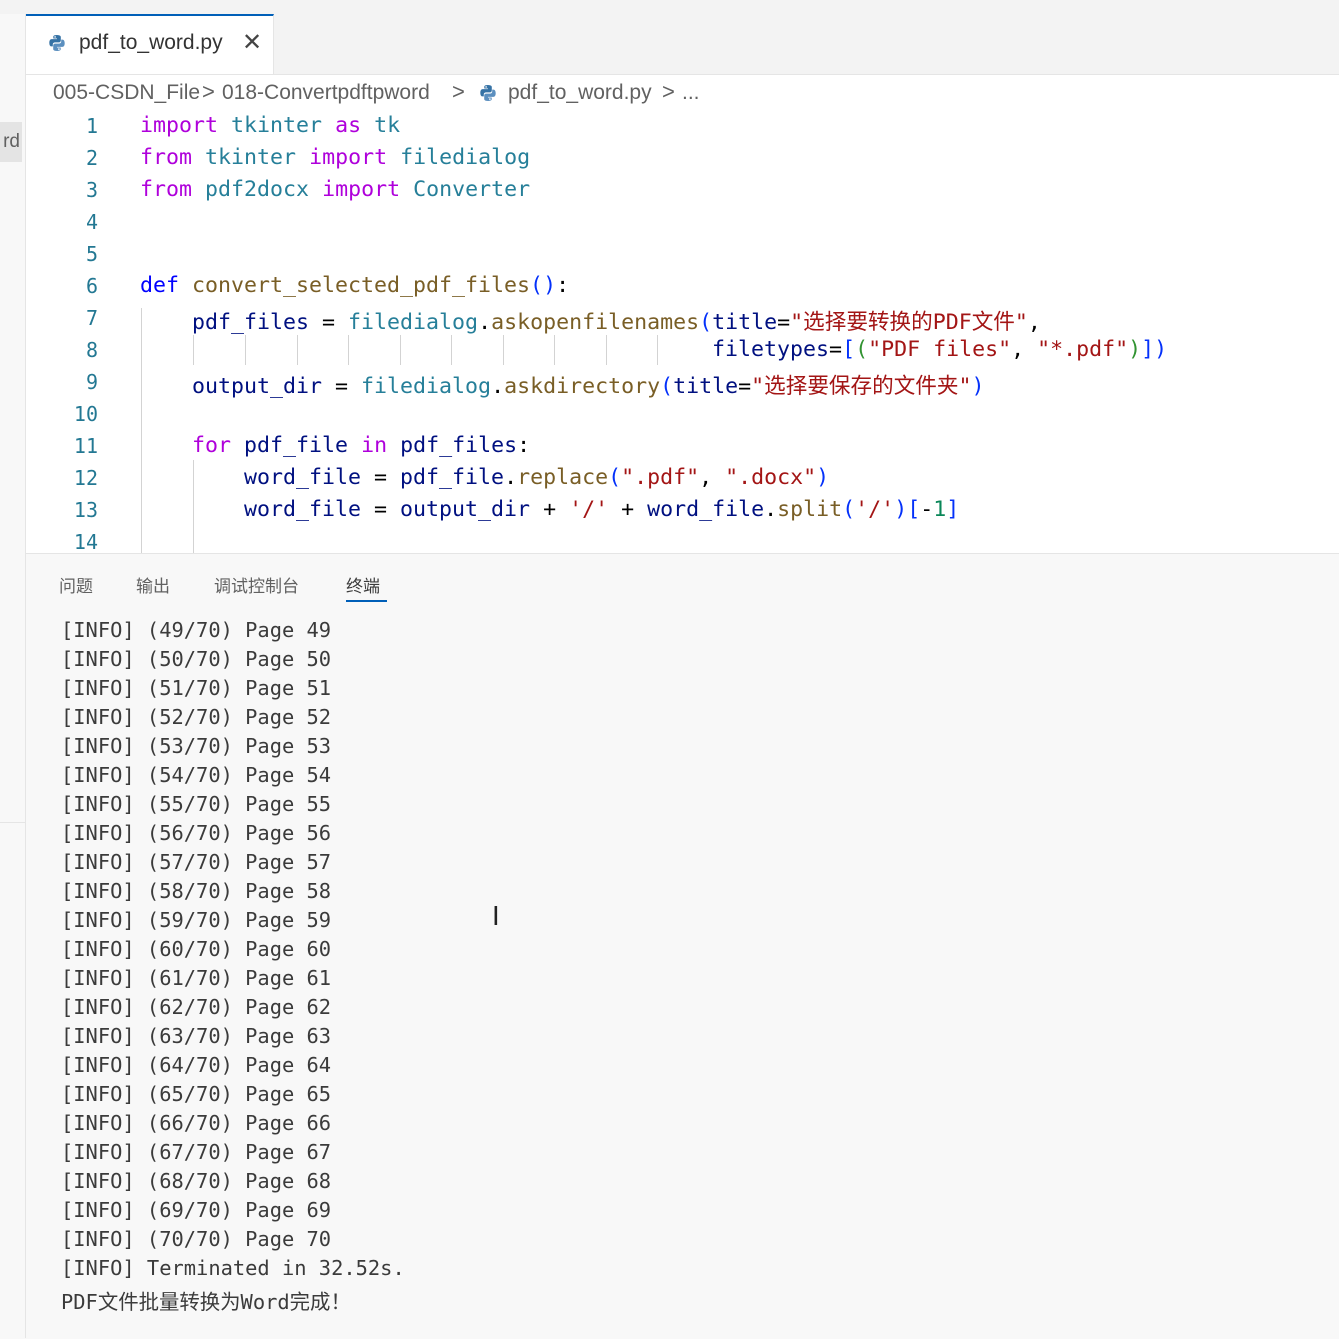  Describe the element at coordinates (91, 126) in the screenshot. I see `line-number: 1` at that location.